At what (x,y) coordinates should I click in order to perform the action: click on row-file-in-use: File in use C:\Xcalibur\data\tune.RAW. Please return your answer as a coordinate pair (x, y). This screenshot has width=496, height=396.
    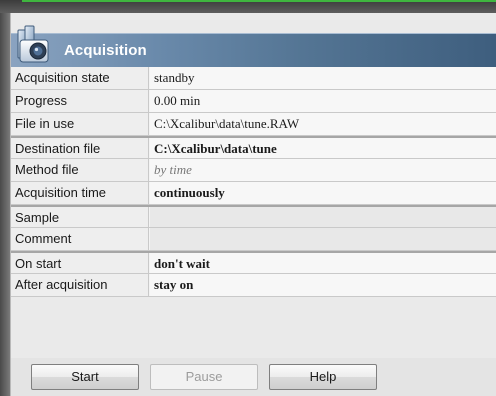
    Looking at the image, I should click on (253, 124).